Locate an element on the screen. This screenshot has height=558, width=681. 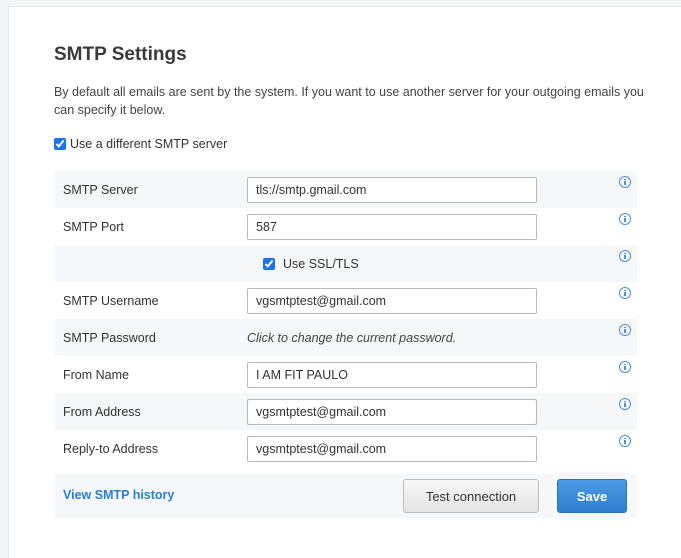
row-ssl: Use SSL/TLS is located at coordinates (346, 263).